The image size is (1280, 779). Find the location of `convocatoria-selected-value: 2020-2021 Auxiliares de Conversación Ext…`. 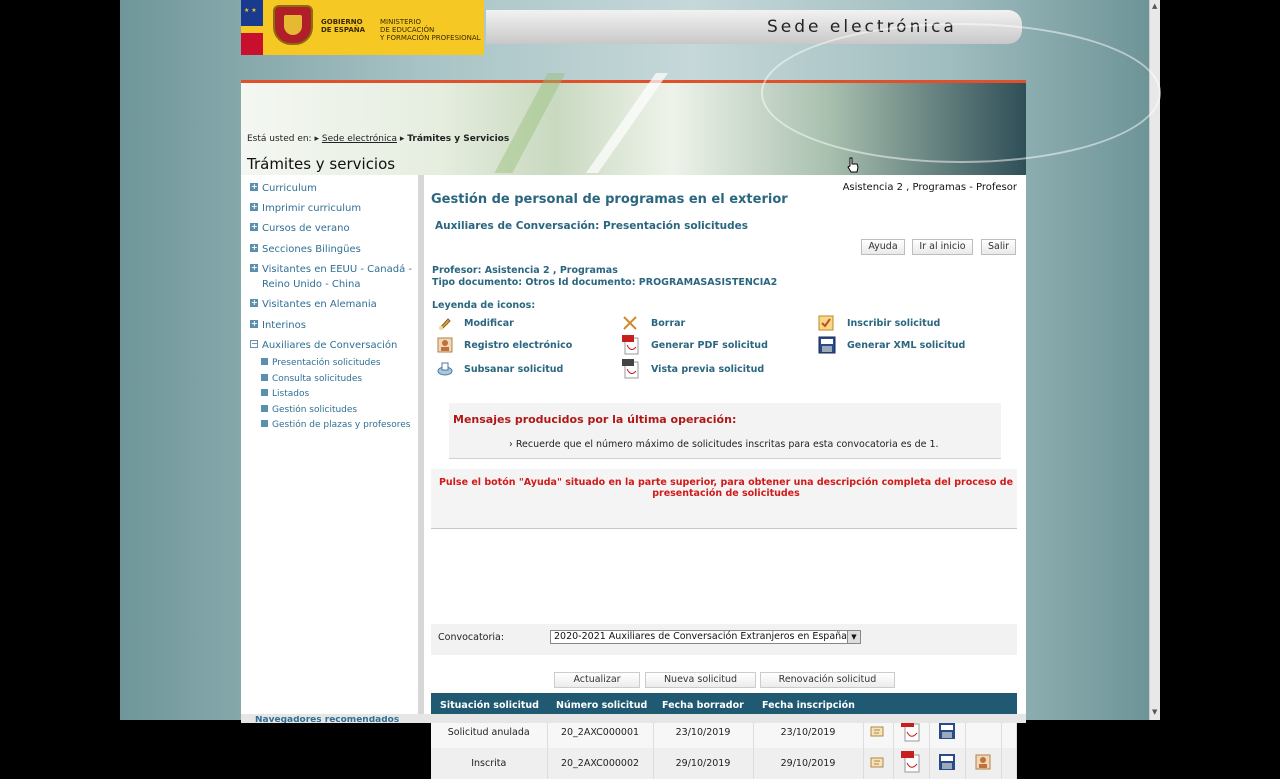

convocatoria-selected-value: 2020-2021 Auxiliares de Conversación Ext… is located at coordinates (701, 636).